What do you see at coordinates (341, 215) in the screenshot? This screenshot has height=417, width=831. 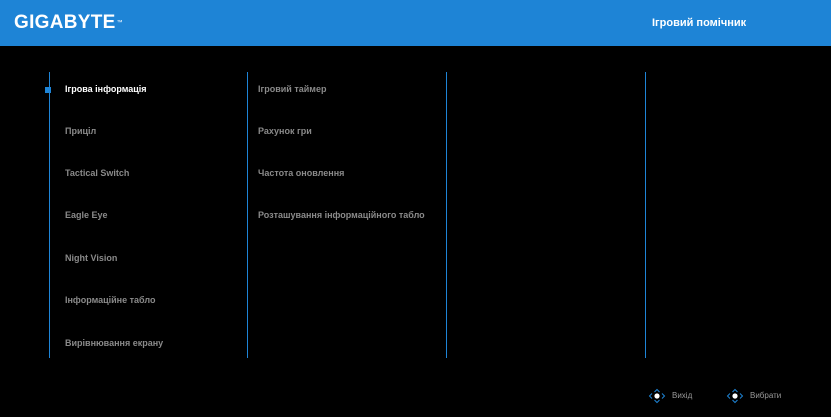 I see `submenu-item-dashboard-location: Розташування інформаційного табло` at bounding box center [341, 215].